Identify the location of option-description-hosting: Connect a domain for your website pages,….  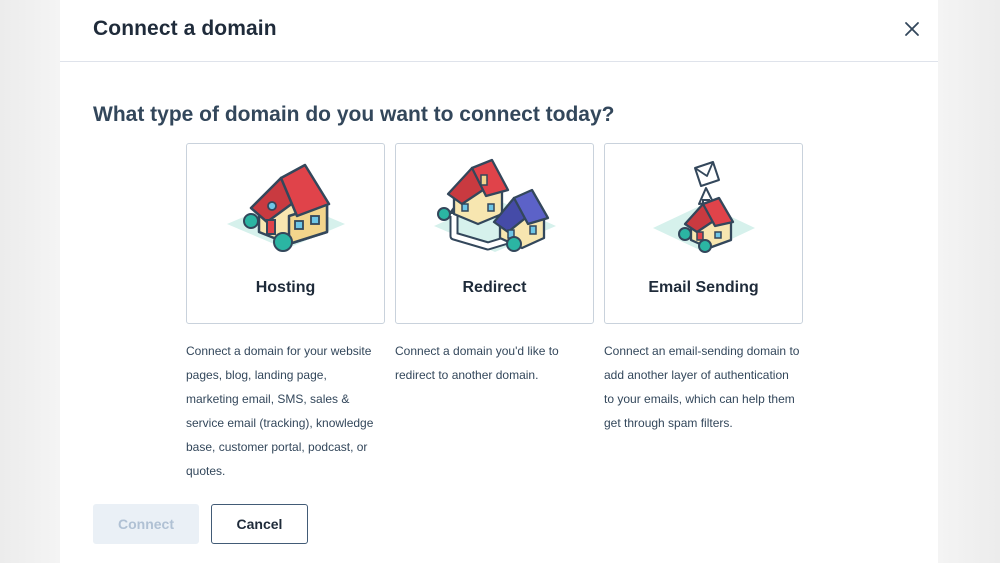
(291, 411).